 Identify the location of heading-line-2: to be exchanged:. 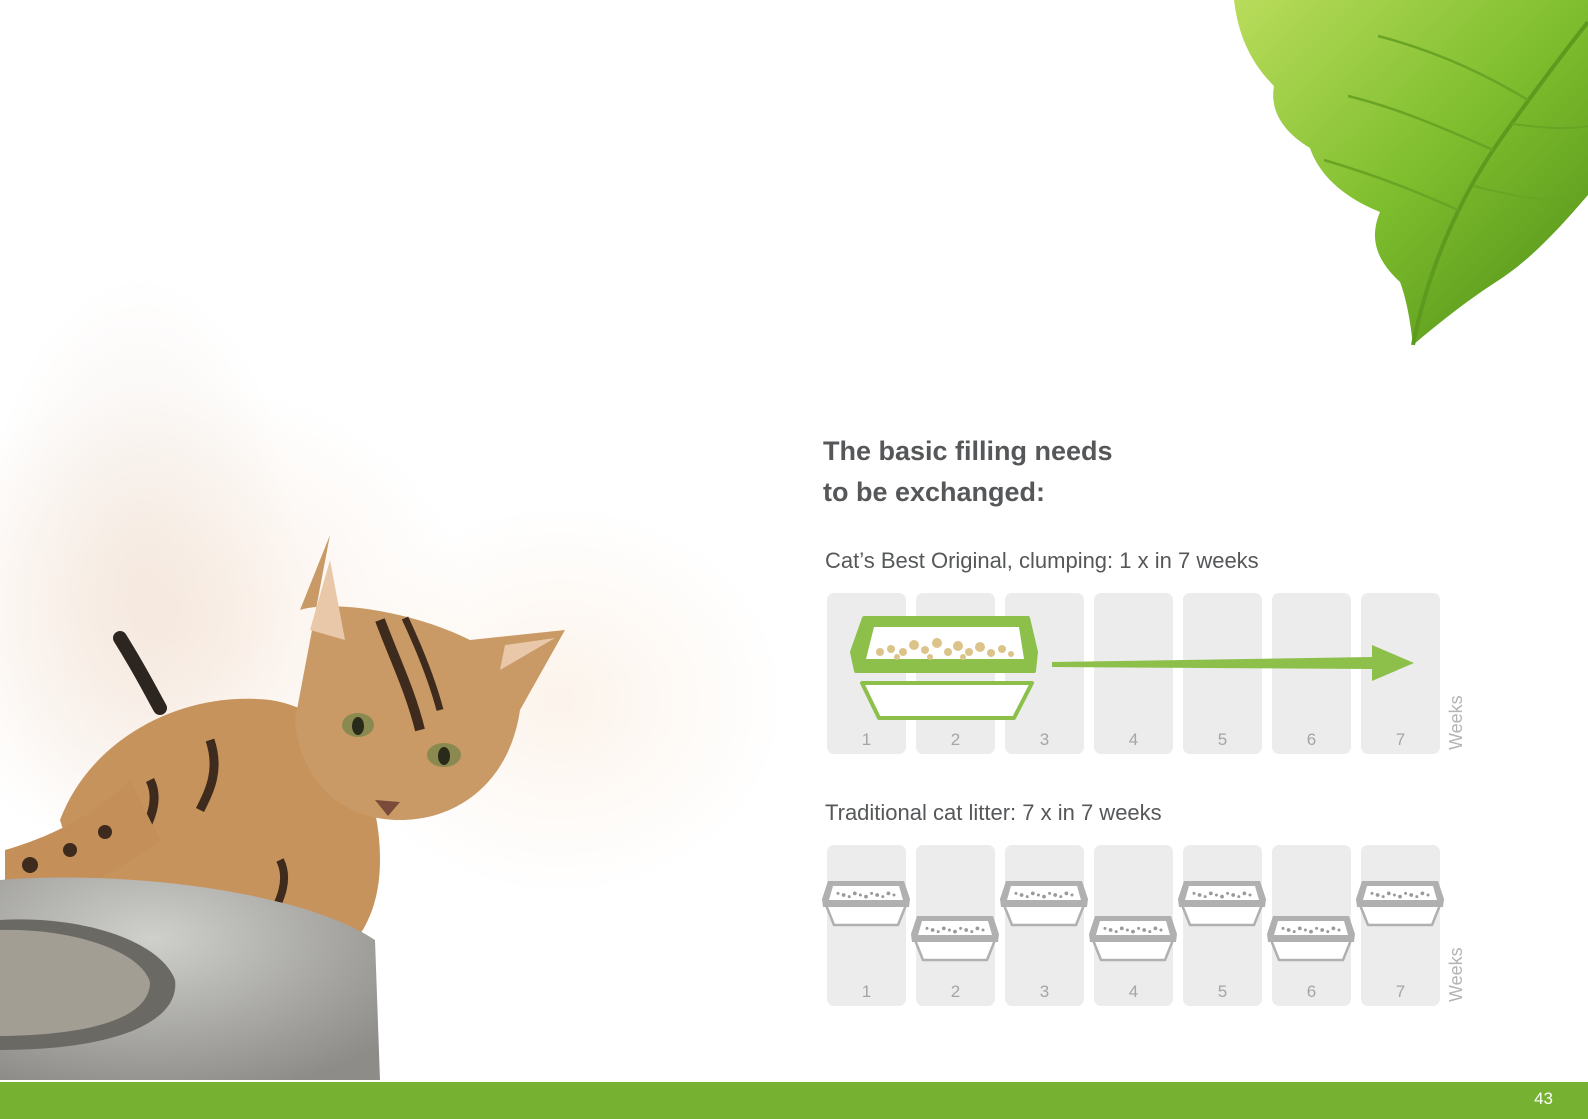
(934, 492).